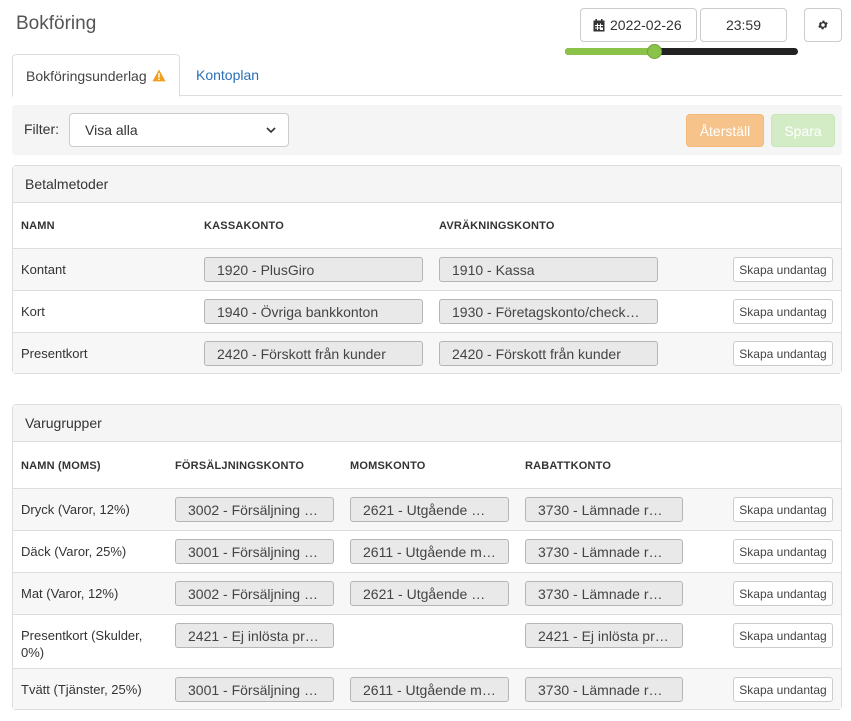 The width and height of the screenshot is (851, 721). Describe the element at coordinates (75, 509) in the screenshot. I see `row-name: Dryck (Varor, 12%)` at that location.